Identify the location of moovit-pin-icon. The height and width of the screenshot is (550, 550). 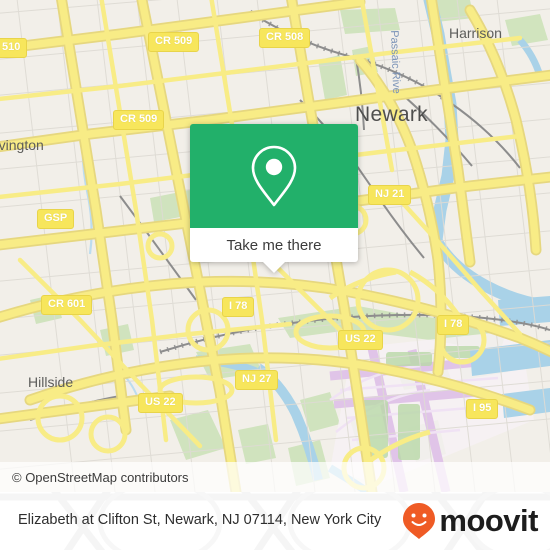
(419, 521).